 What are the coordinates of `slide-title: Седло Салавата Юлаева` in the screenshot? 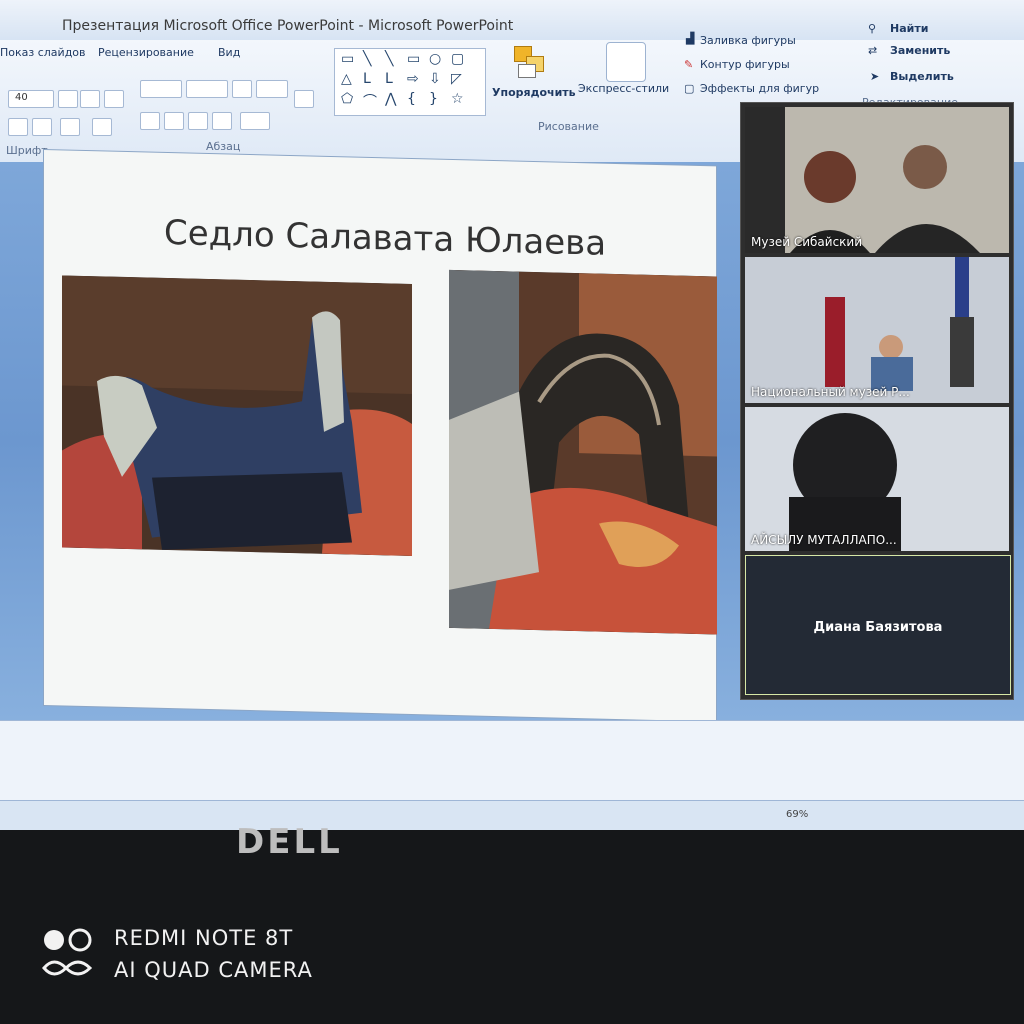 It's located at (385, 238).